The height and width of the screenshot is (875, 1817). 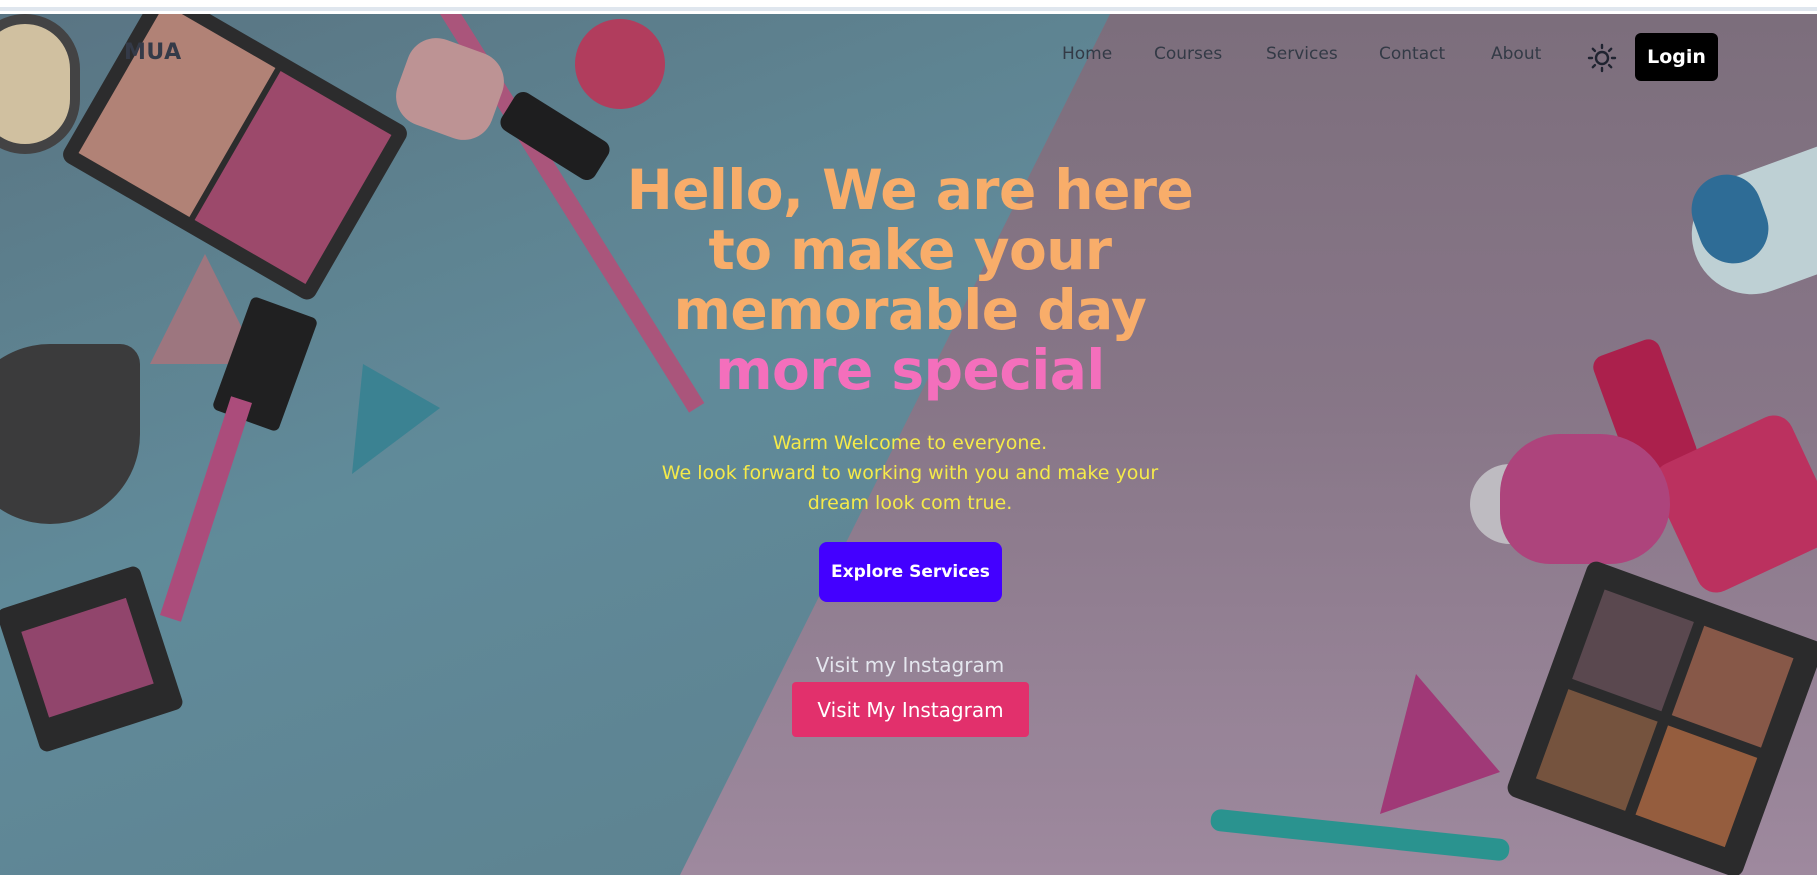 What do you see at coordinates (1188, 54) in the screenshot?
I see `nav-item-courses: Courses` at bounding box center [1188, 54].